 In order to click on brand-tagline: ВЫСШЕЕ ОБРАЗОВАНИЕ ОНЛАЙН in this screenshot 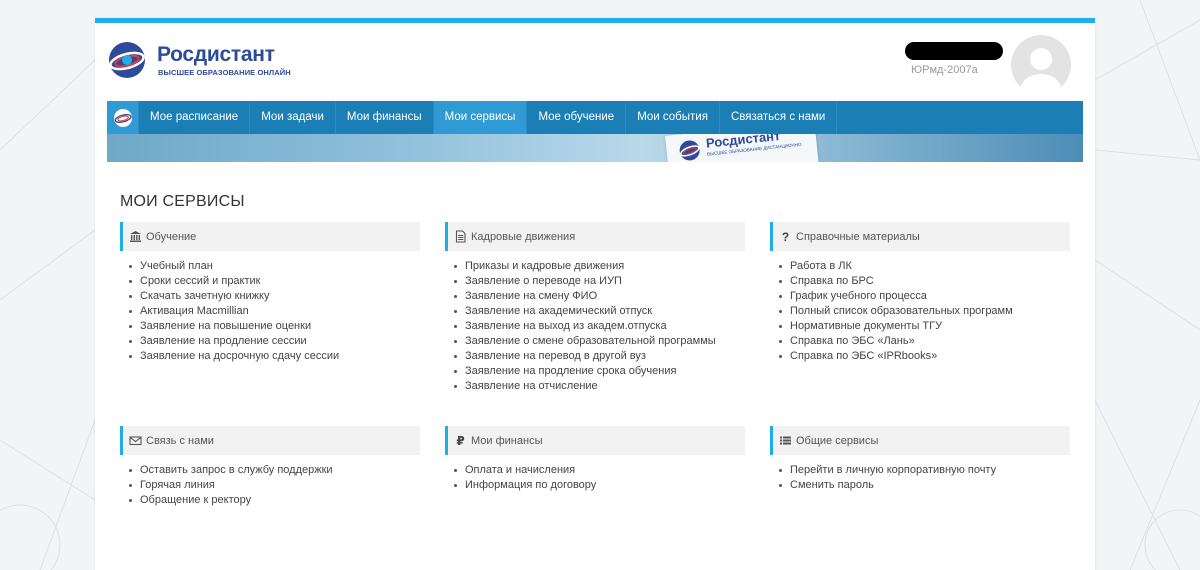, I will do `click(224, 72)`.